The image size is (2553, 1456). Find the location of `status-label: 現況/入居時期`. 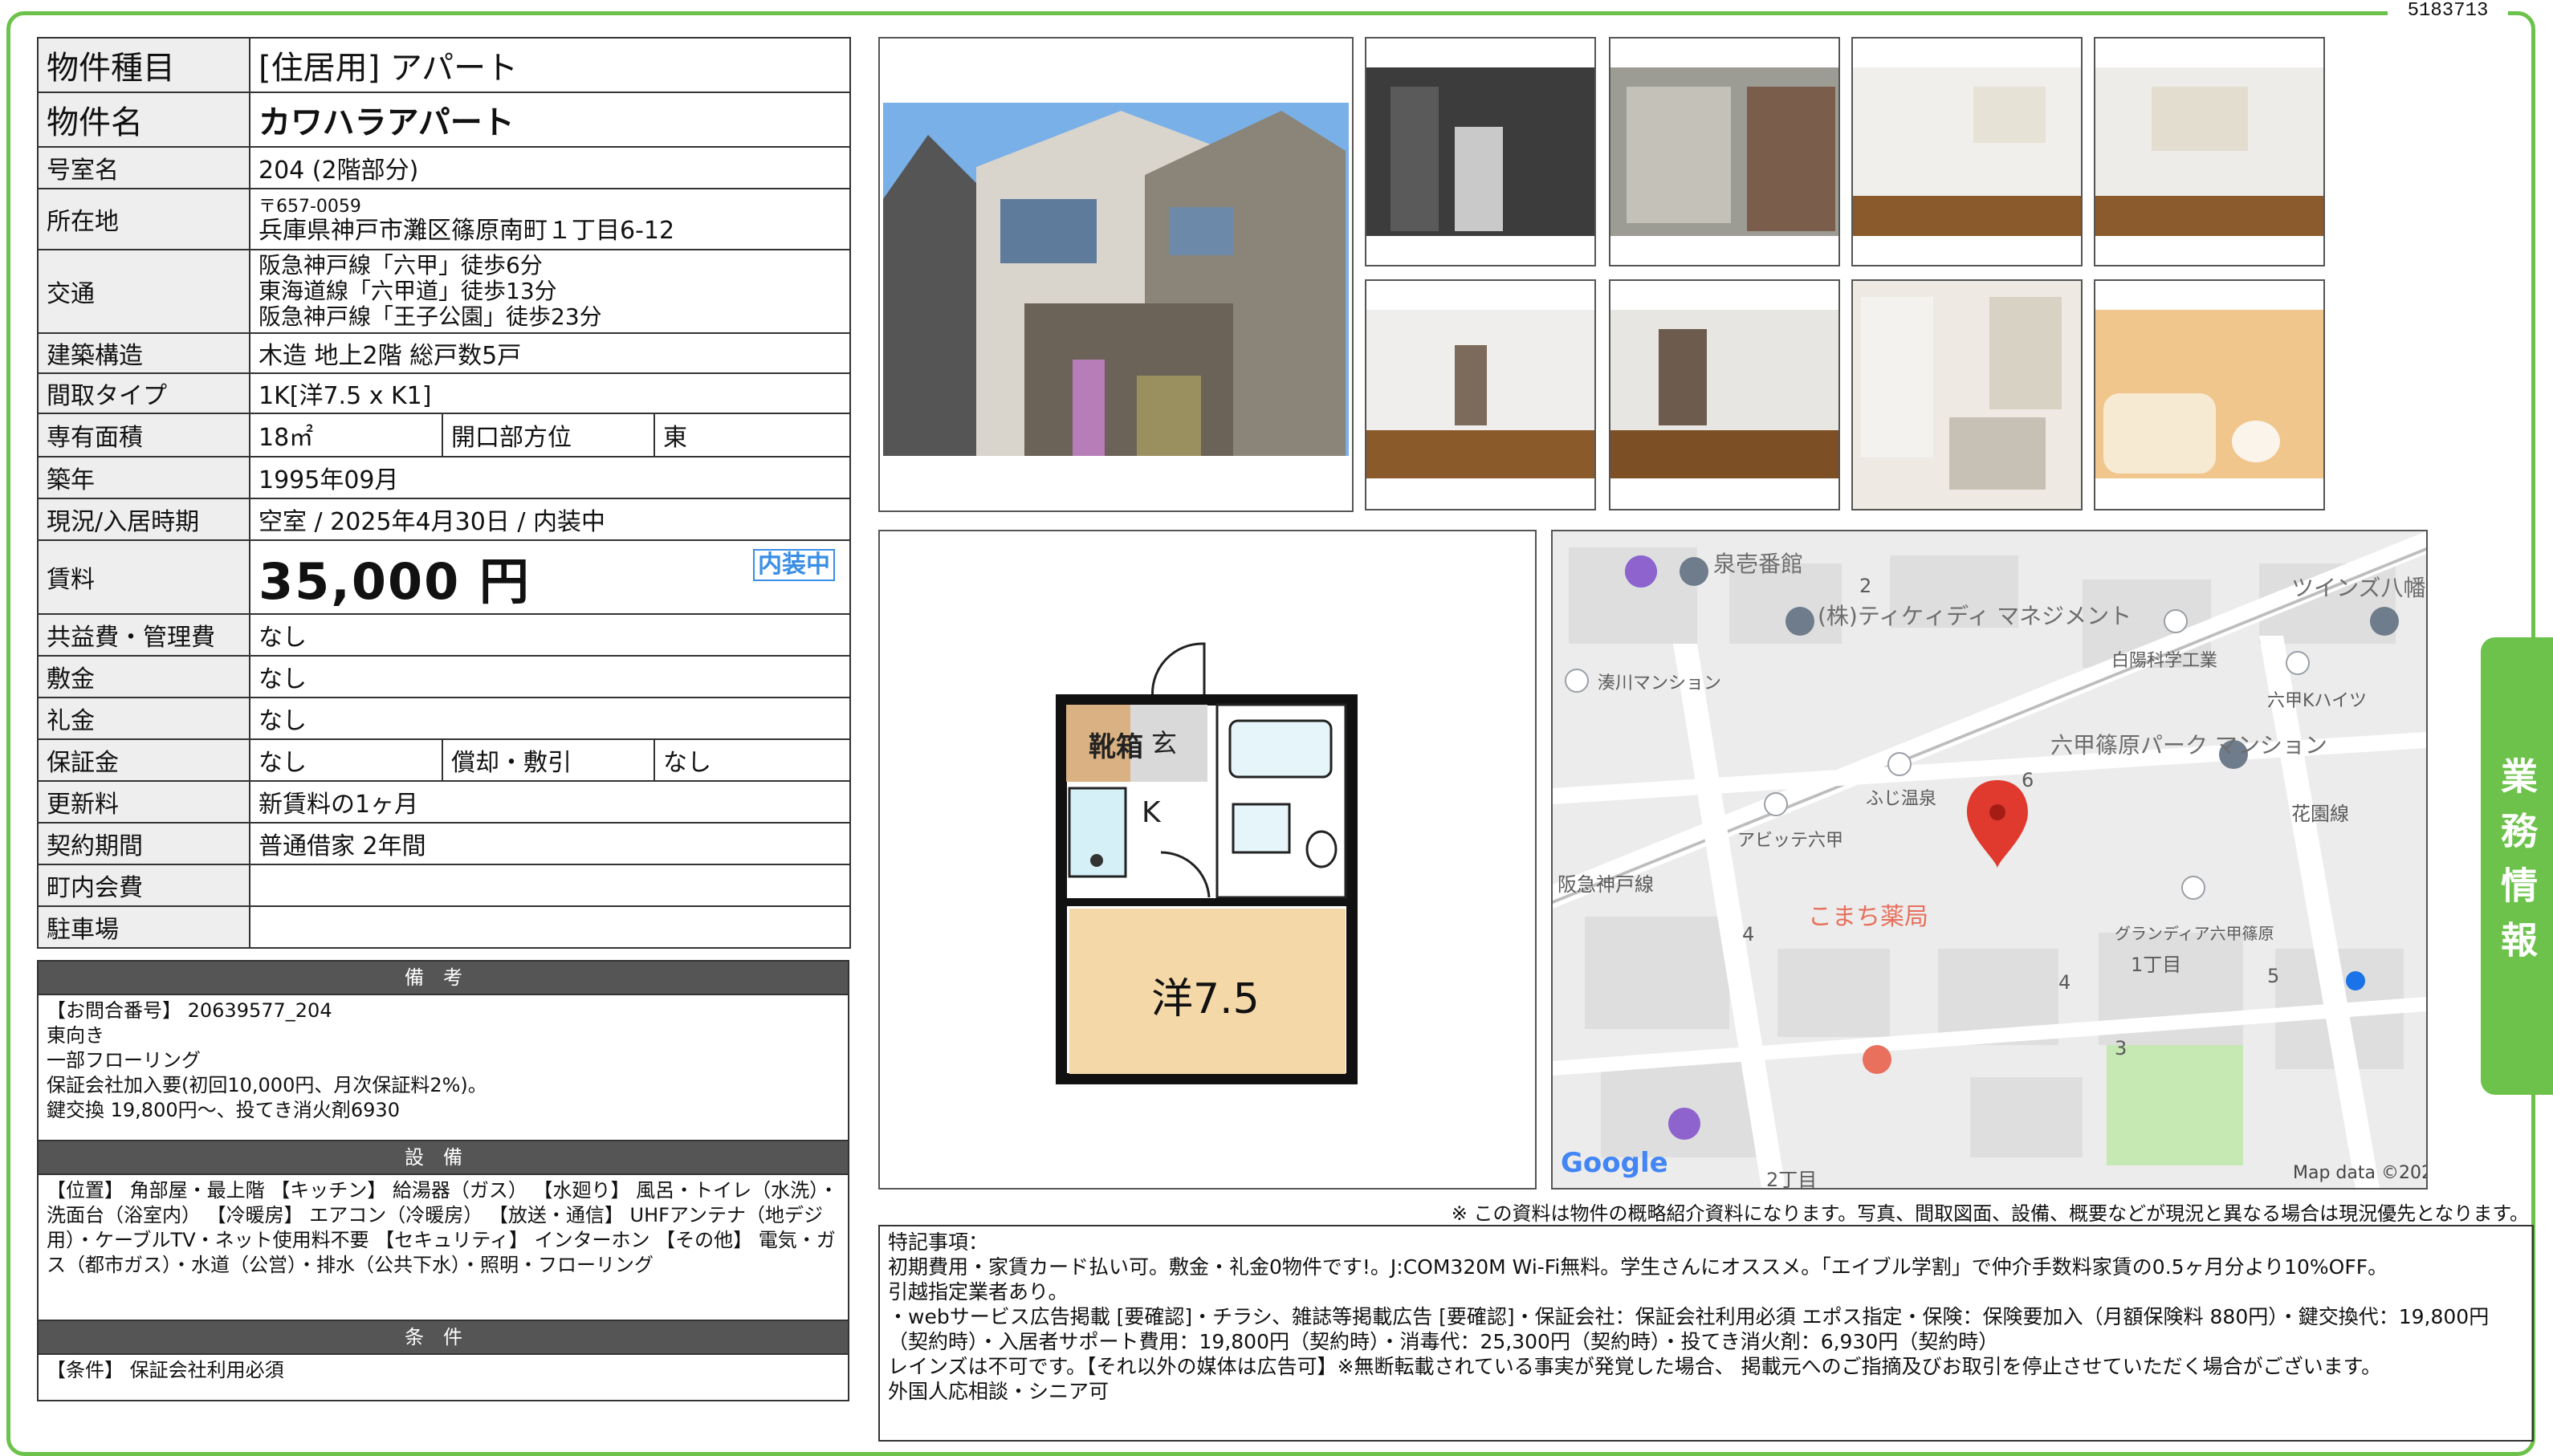

status-label: 現況/入居時期 is located at coordinates (143, 519).